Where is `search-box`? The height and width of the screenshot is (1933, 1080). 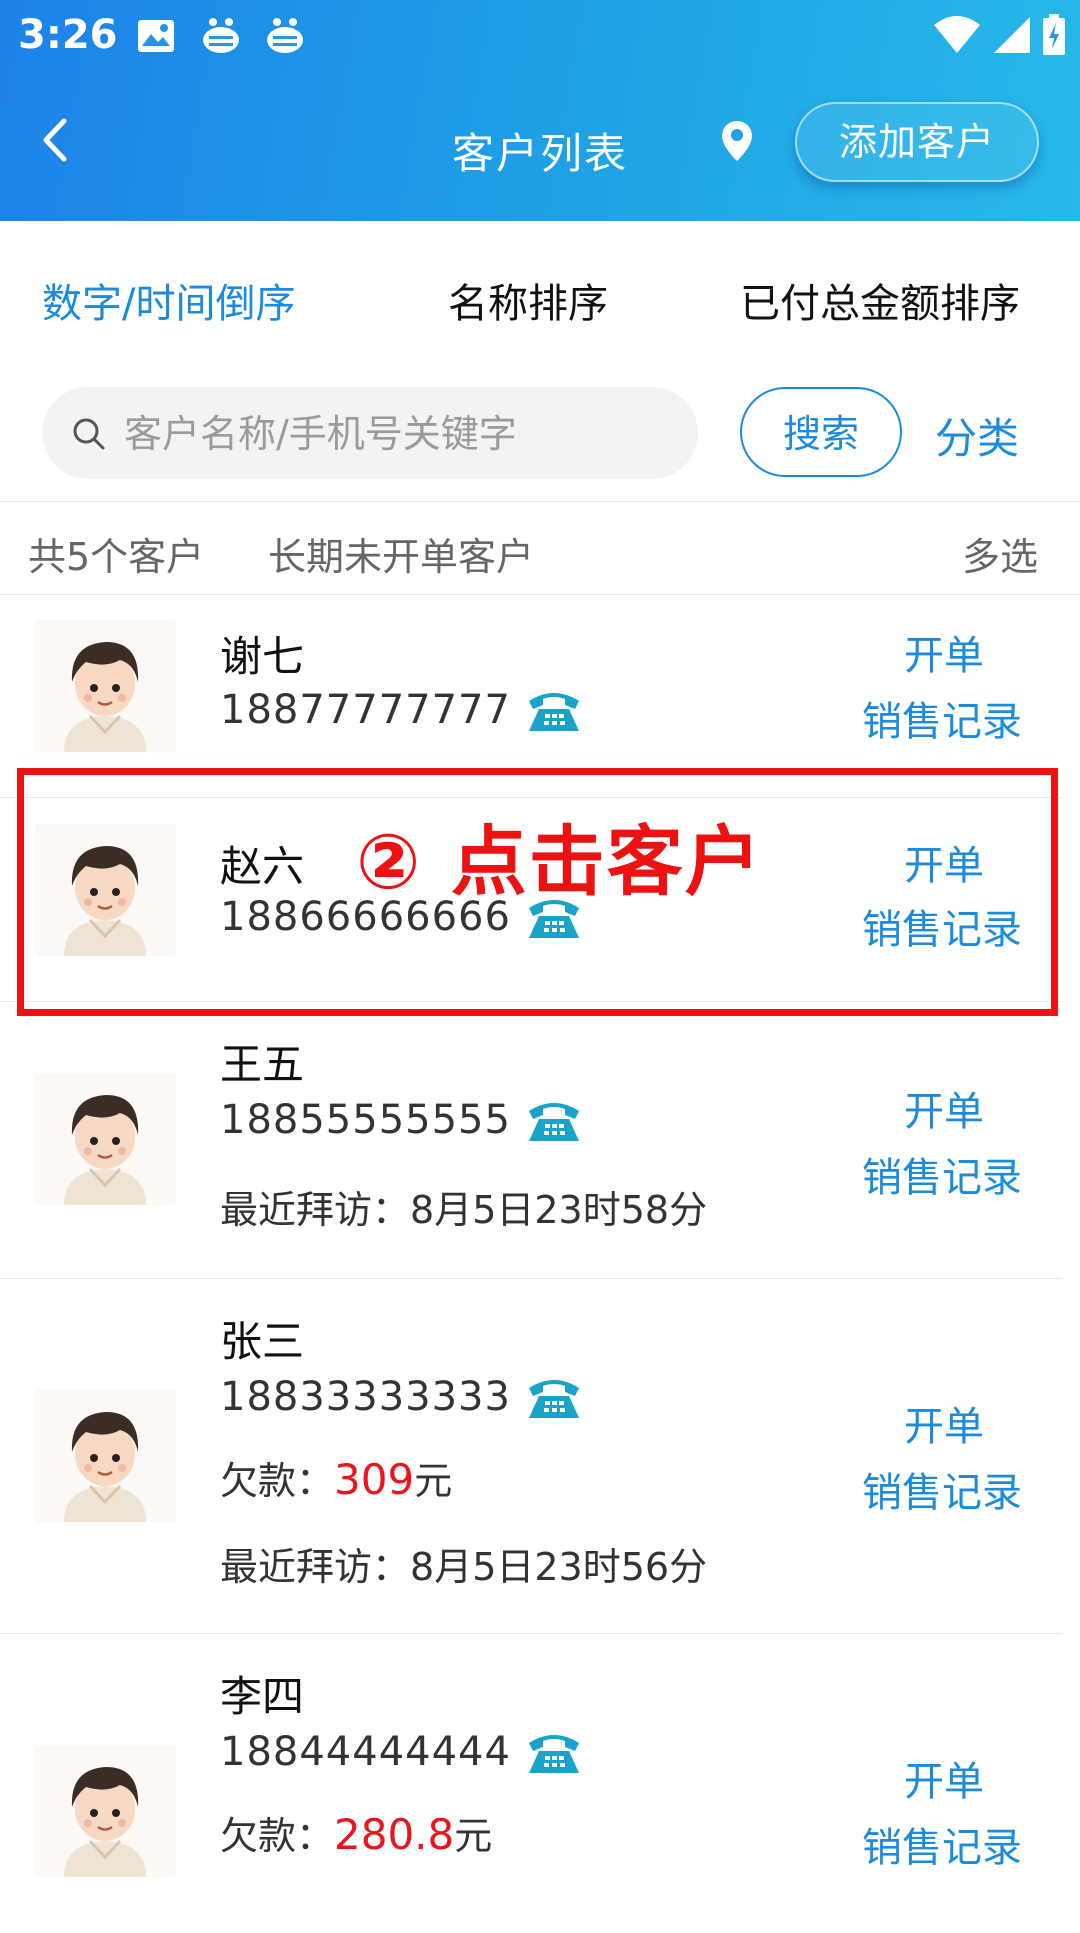
search-box is located at coordinates (370, 434).